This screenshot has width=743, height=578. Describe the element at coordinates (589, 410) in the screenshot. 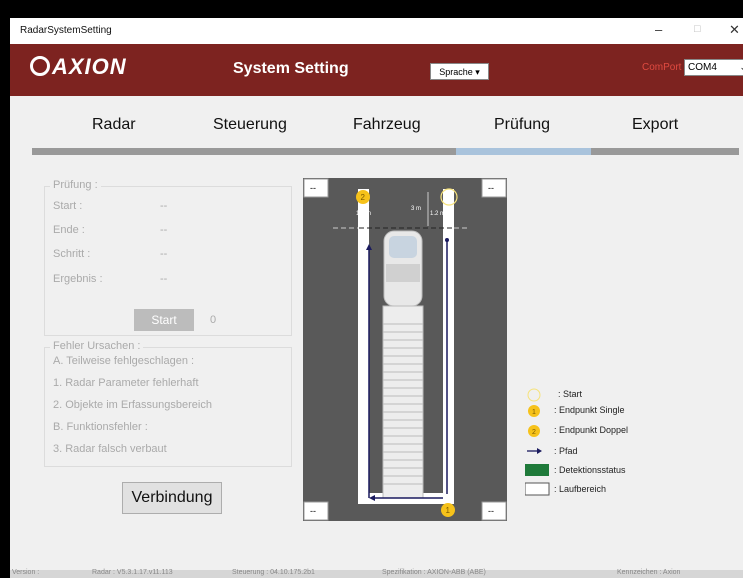

I see `legend-endpoint-single: : Endpunkt Single` at that location.